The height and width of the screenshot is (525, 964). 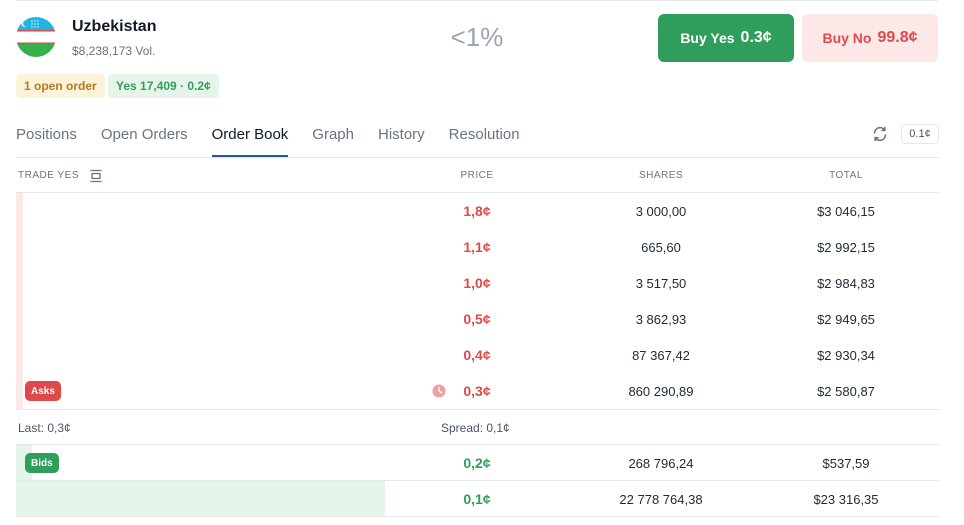 What do you see at coordinates (249, 139) in the screenshot?
I see `tab-order-book: Order Book` at bounding box center [249, 139].